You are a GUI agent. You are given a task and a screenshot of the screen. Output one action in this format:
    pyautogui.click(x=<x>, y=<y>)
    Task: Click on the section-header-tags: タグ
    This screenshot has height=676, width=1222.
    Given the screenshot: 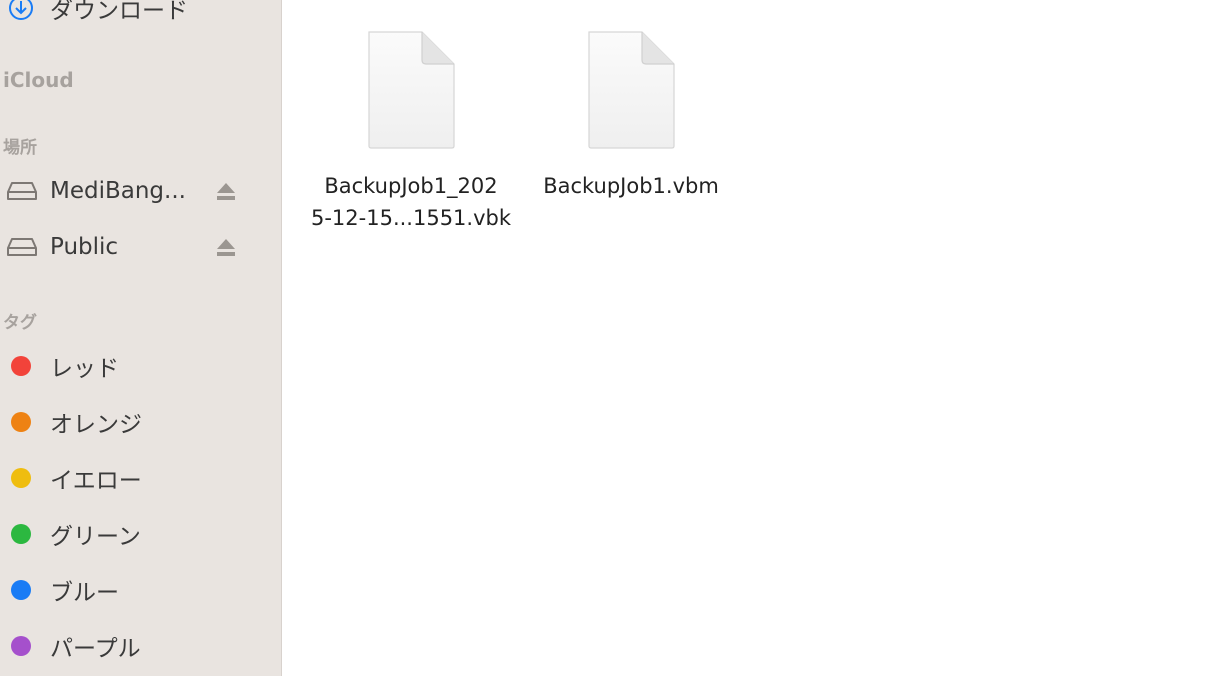 What is the action you would take?
    pyautogui.click(x=20, y=323)
    